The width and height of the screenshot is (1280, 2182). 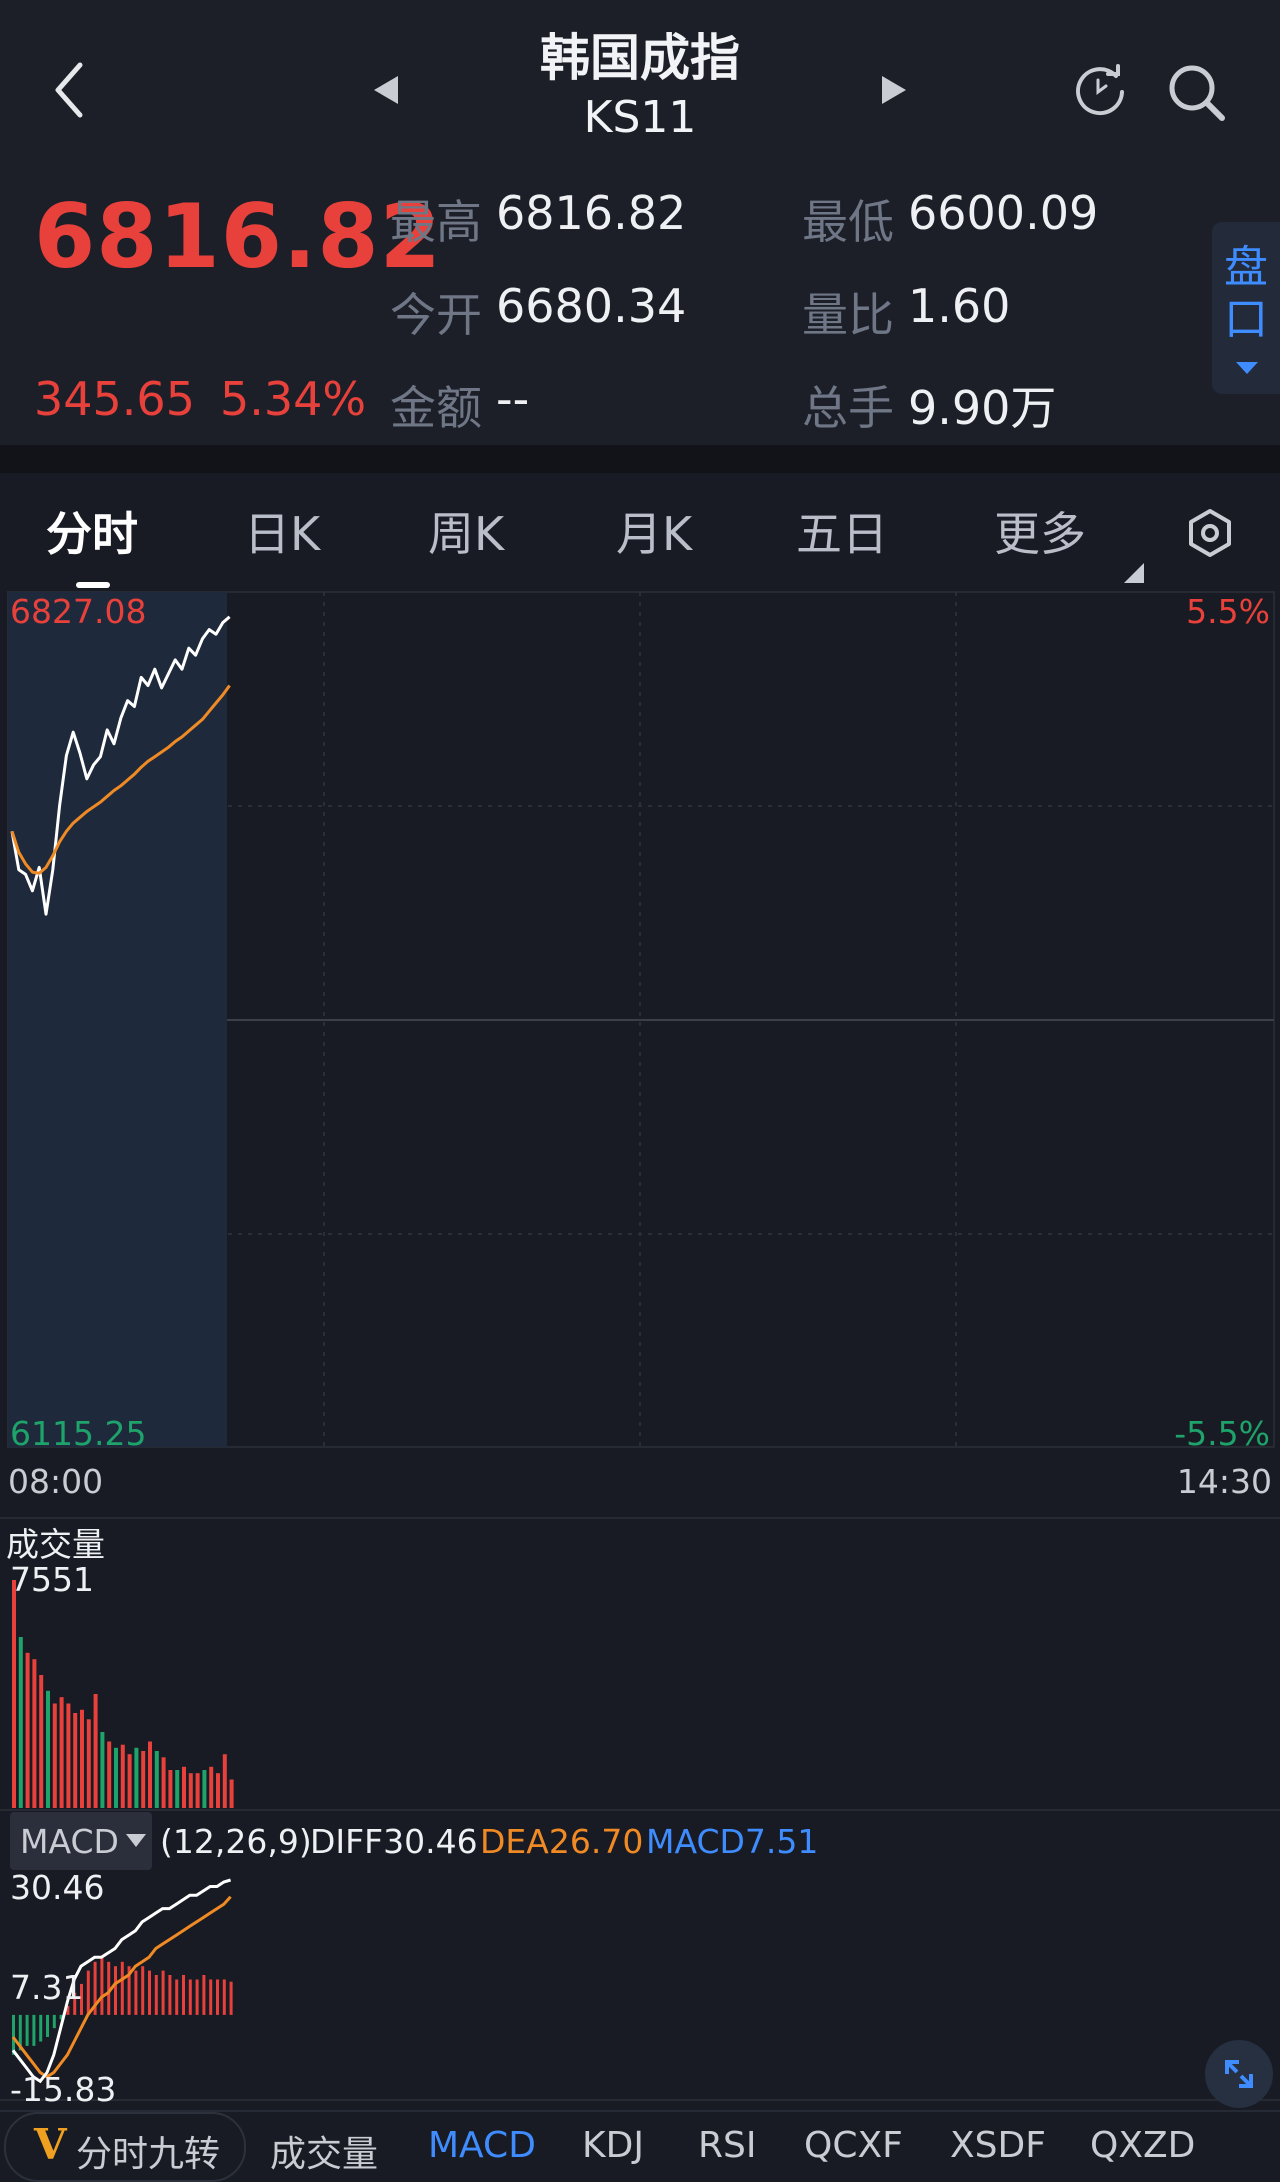 I want to click on search-icon, so click(x=1197, y=93).